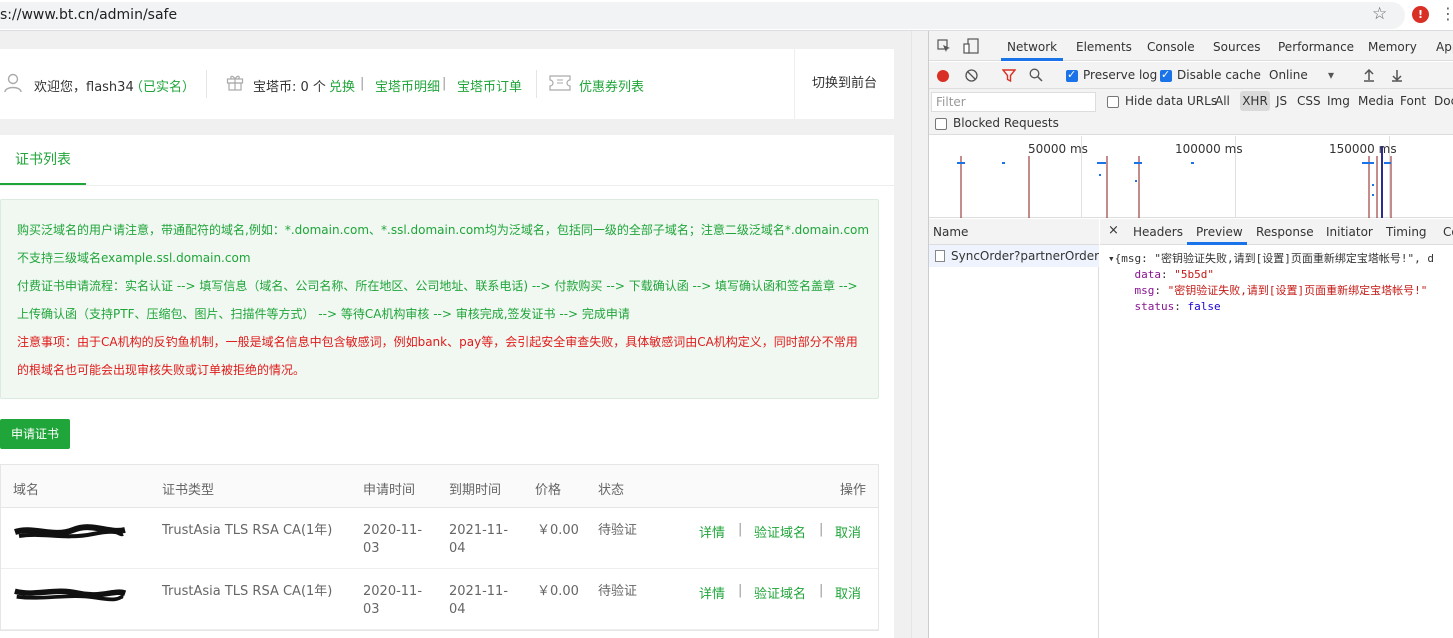 Image resolution: width=1453 pixels, height=638 pixels. I want to click on coupon-list-link: 优惠券列表, so click(611, 85).